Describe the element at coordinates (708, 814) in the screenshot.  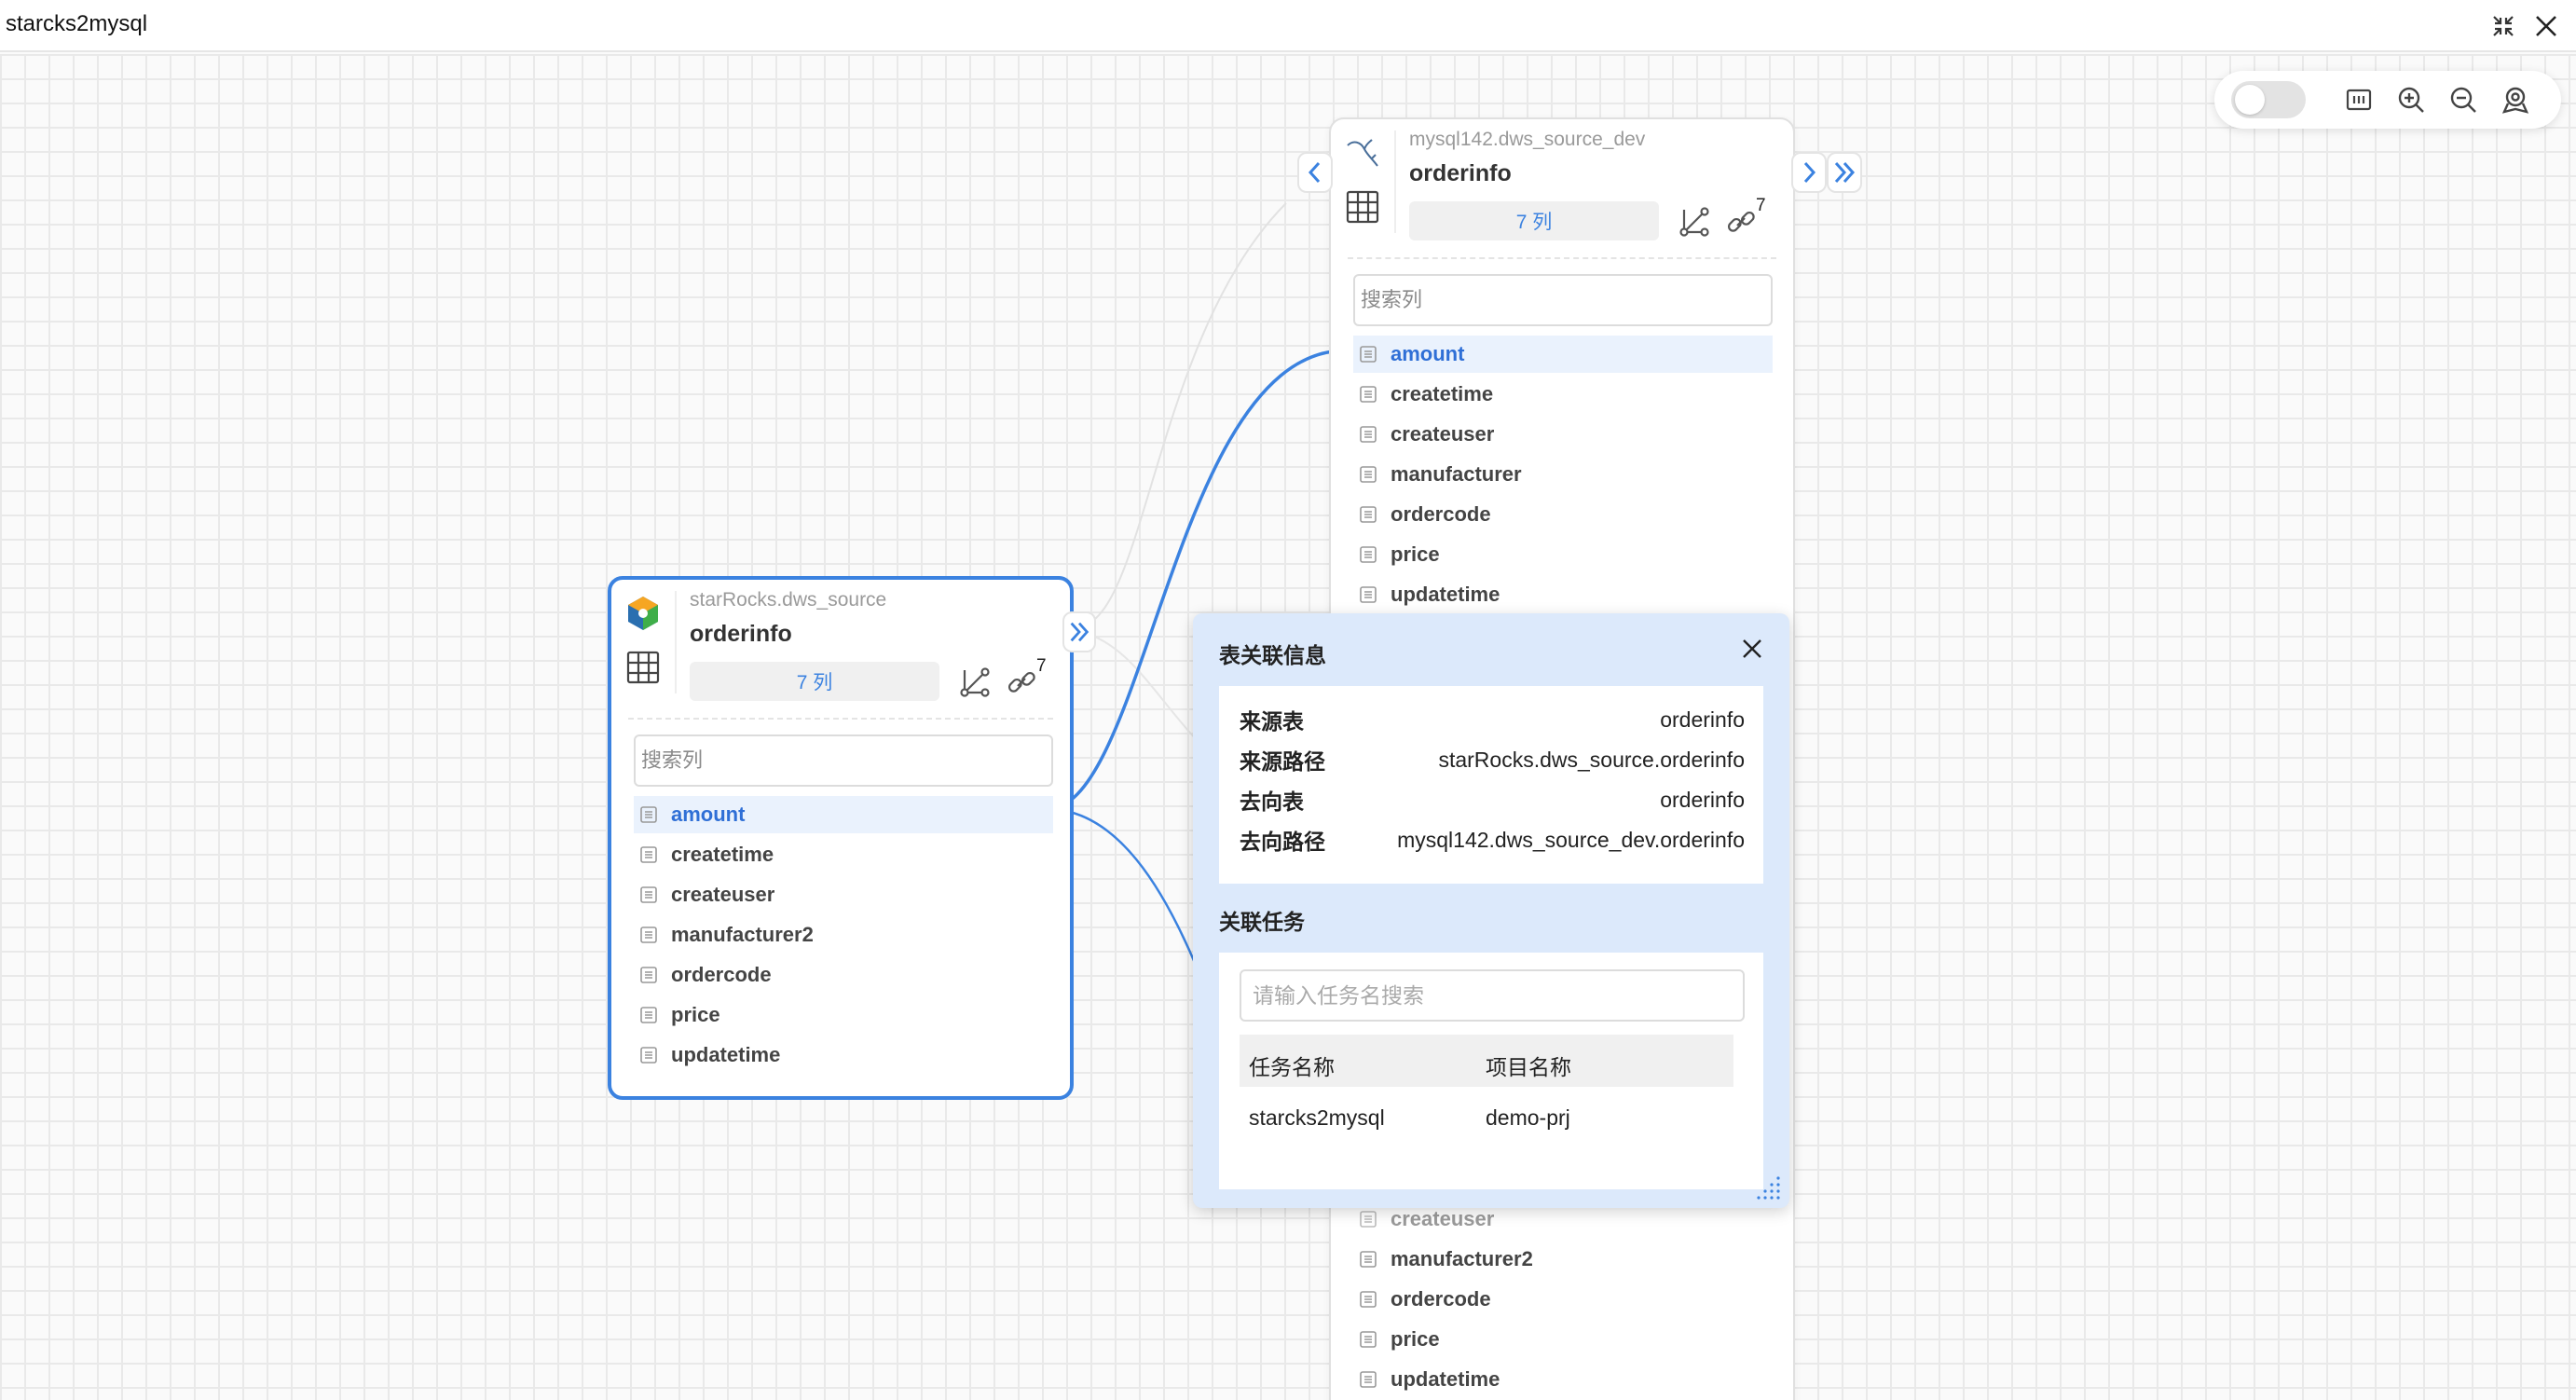
I see `column-name: amount` at that location.